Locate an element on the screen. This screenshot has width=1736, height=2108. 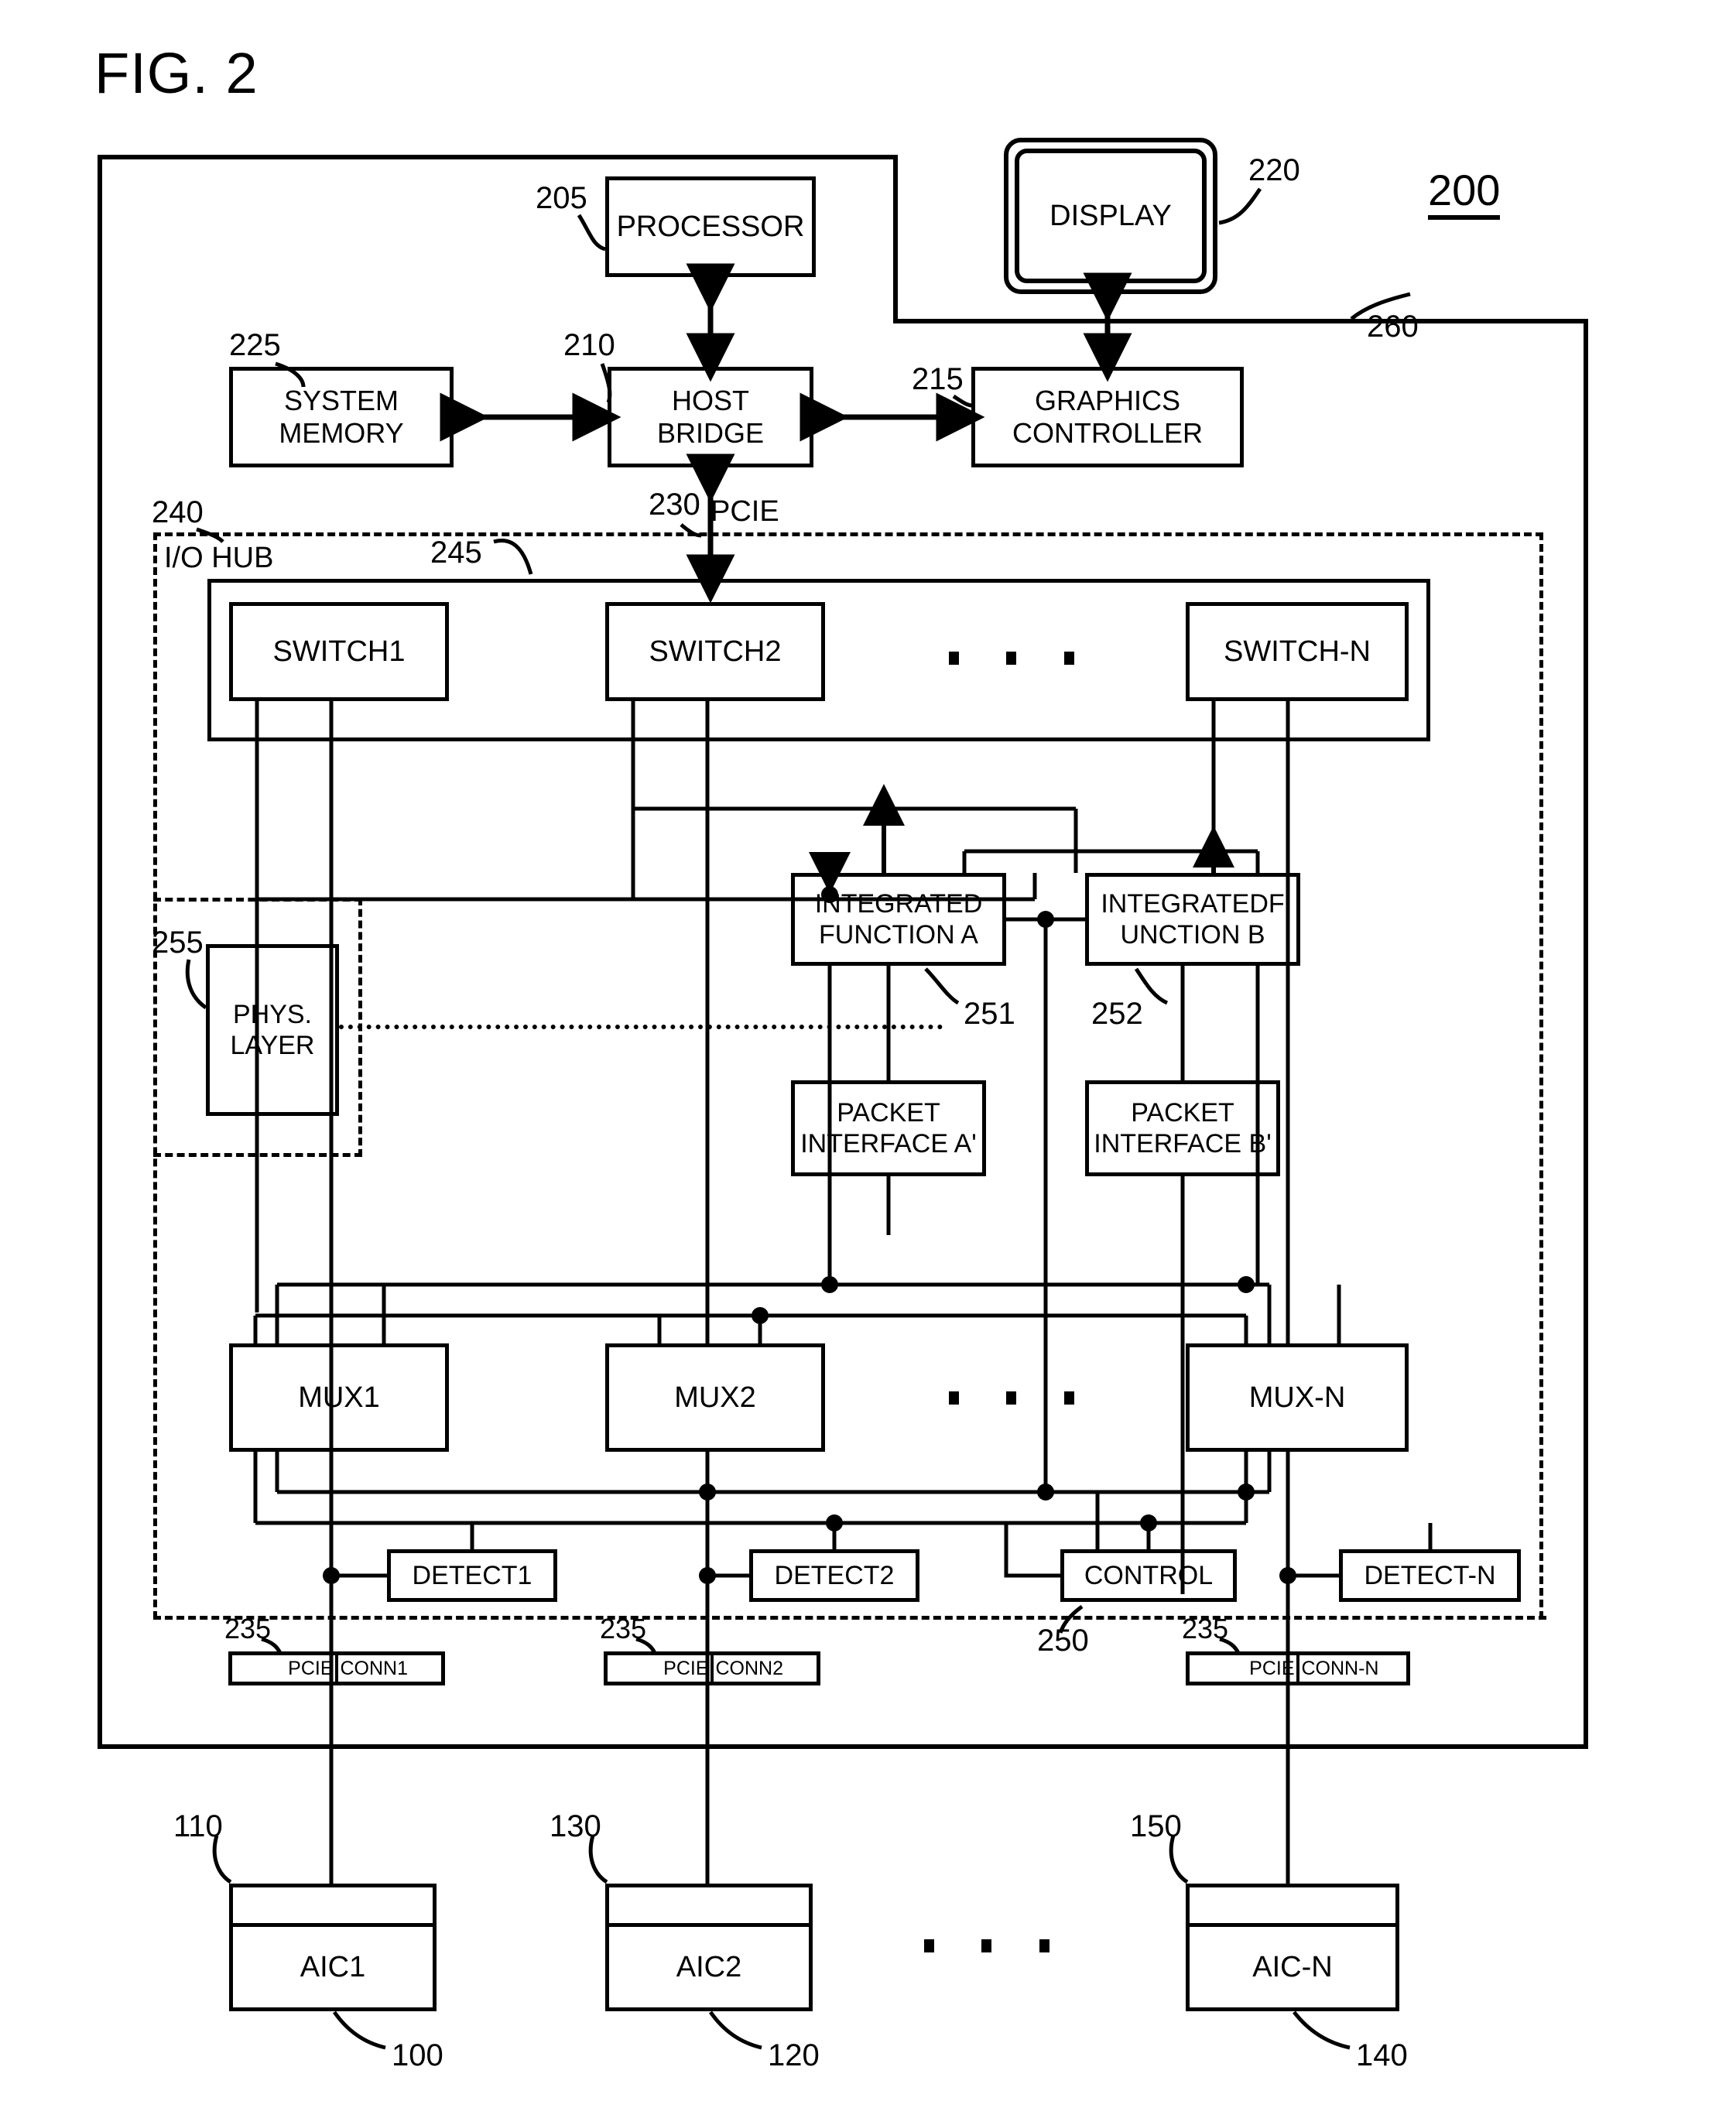
switchn-label: SWITCH-N is located at coordinates (1297, 651).